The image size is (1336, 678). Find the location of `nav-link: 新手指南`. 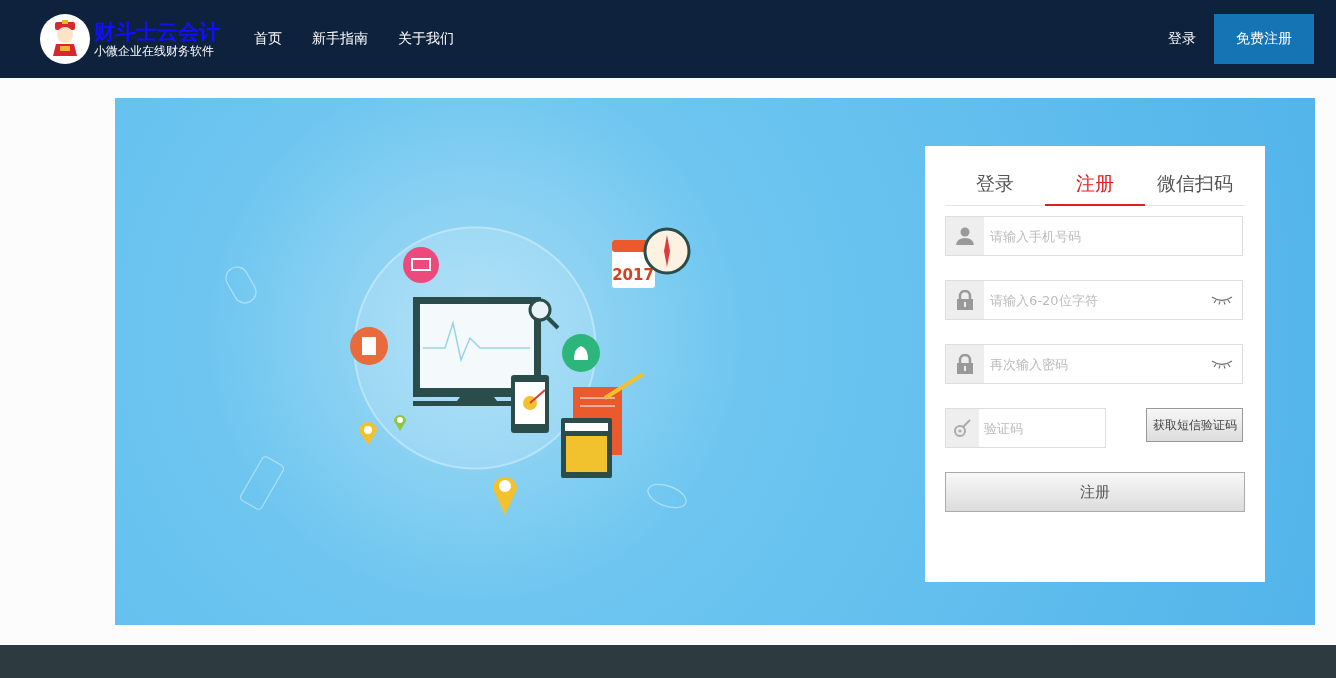

nav-link: 新手指南 is located at coordinates (340, 39).